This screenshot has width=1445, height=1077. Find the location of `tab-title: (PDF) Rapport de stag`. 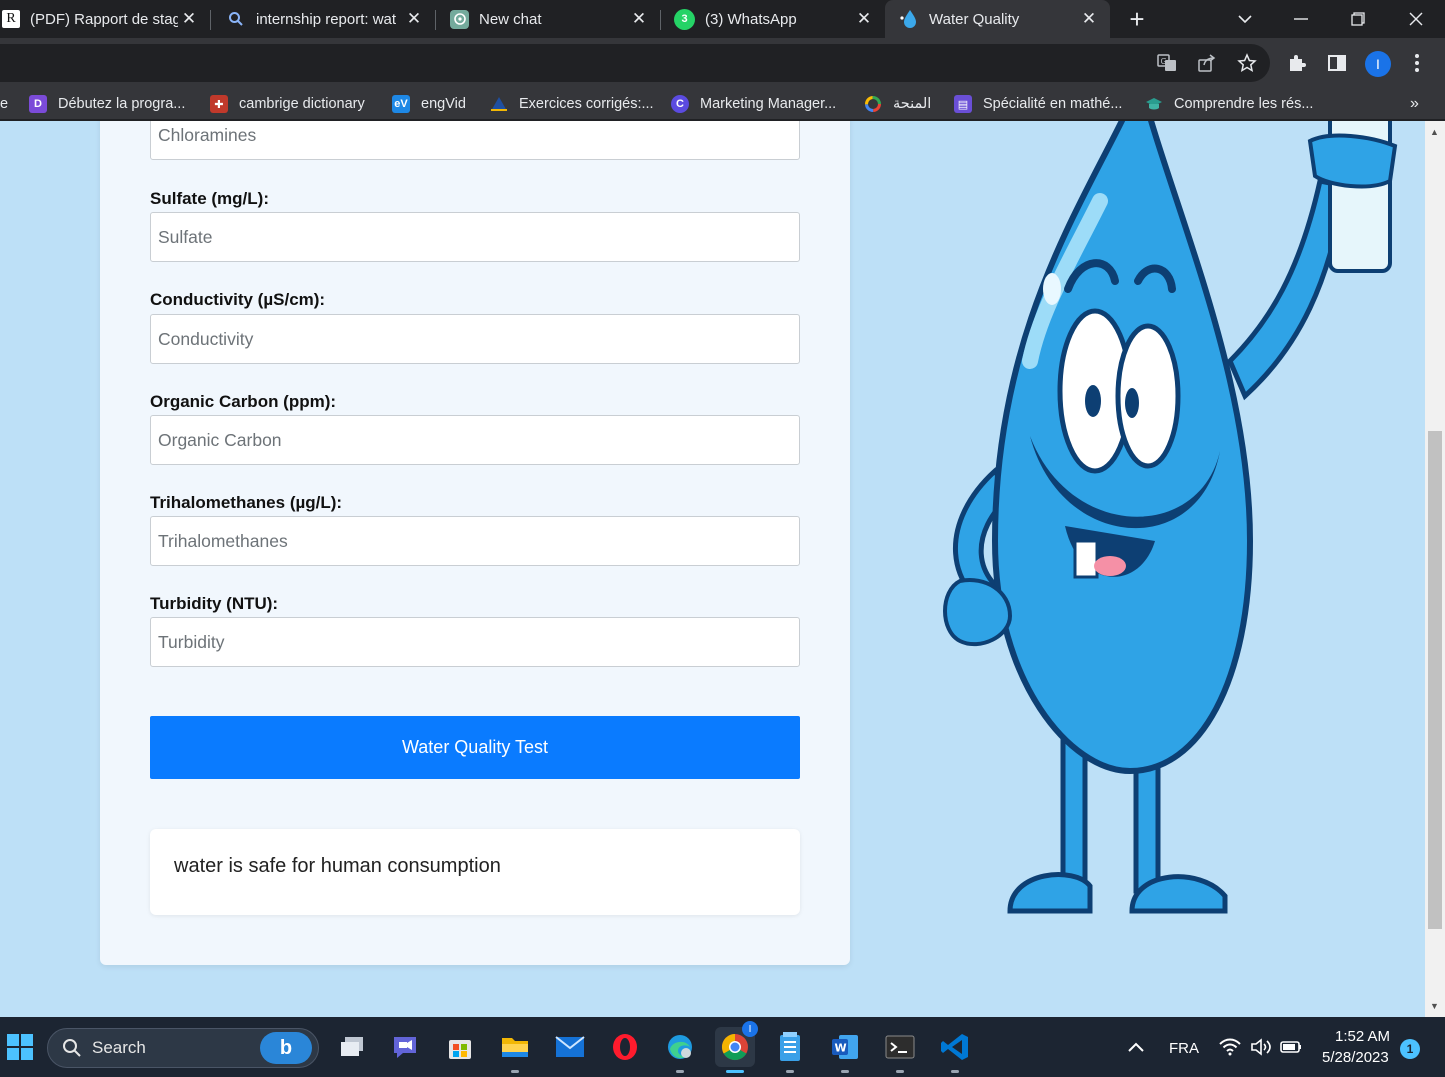

tab-title: (PDF) Rapport de stag is located at coordinates (104, 19).